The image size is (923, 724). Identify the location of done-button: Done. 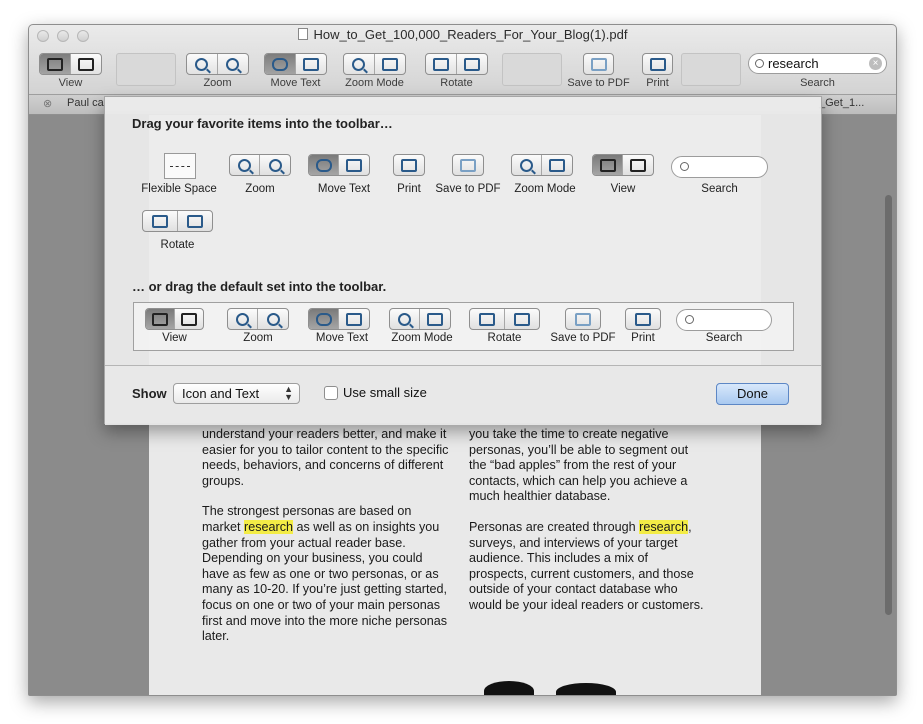
(752, 394).